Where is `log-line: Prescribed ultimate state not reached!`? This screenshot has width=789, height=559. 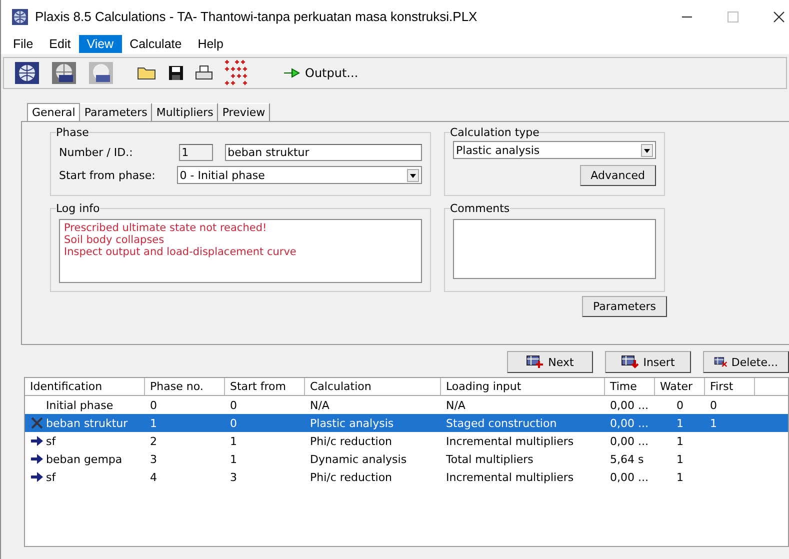
log-line: Prescribed ultimate state not reached! is located at coordinates (166, 228).